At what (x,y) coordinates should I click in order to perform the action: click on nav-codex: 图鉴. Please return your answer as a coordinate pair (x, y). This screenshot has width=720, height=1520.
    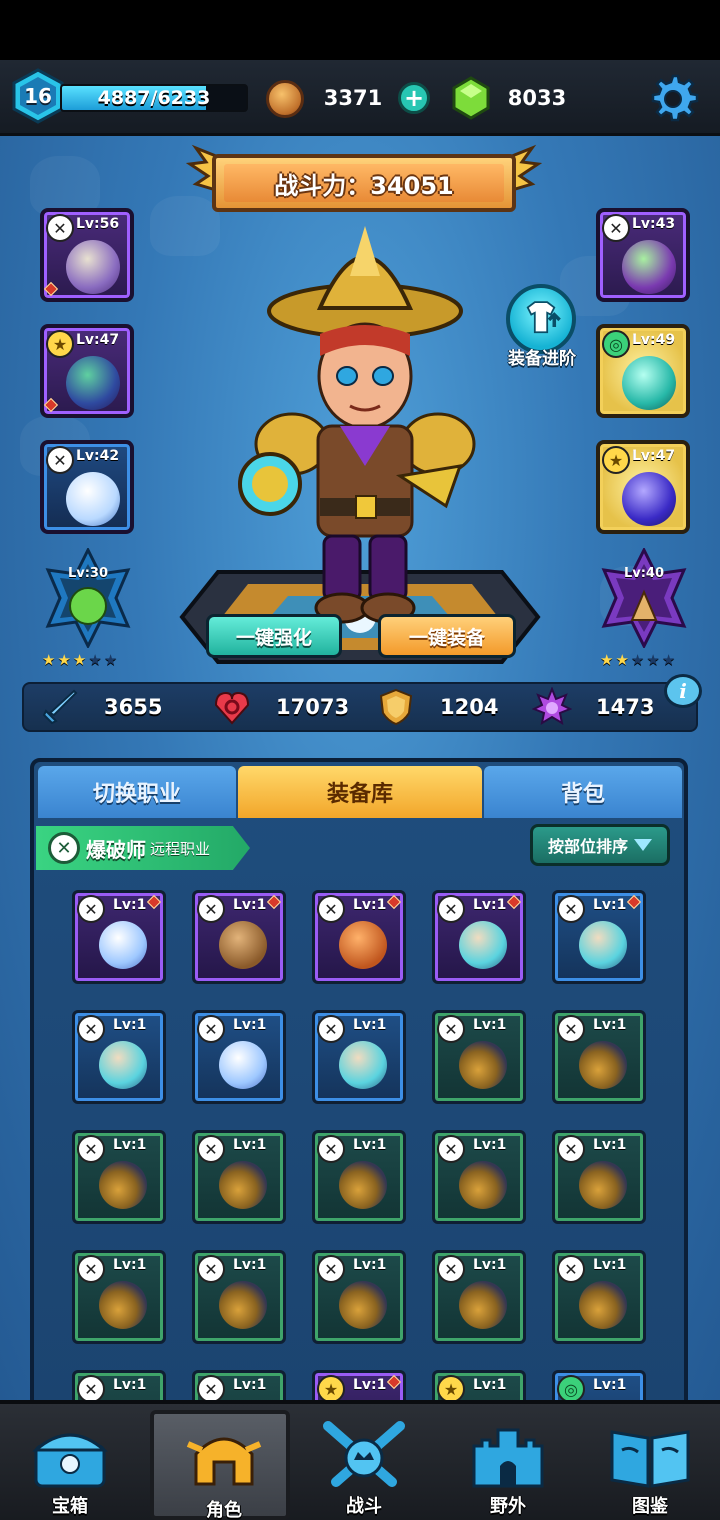
    Looking at the image, I should click on (650, 1465).